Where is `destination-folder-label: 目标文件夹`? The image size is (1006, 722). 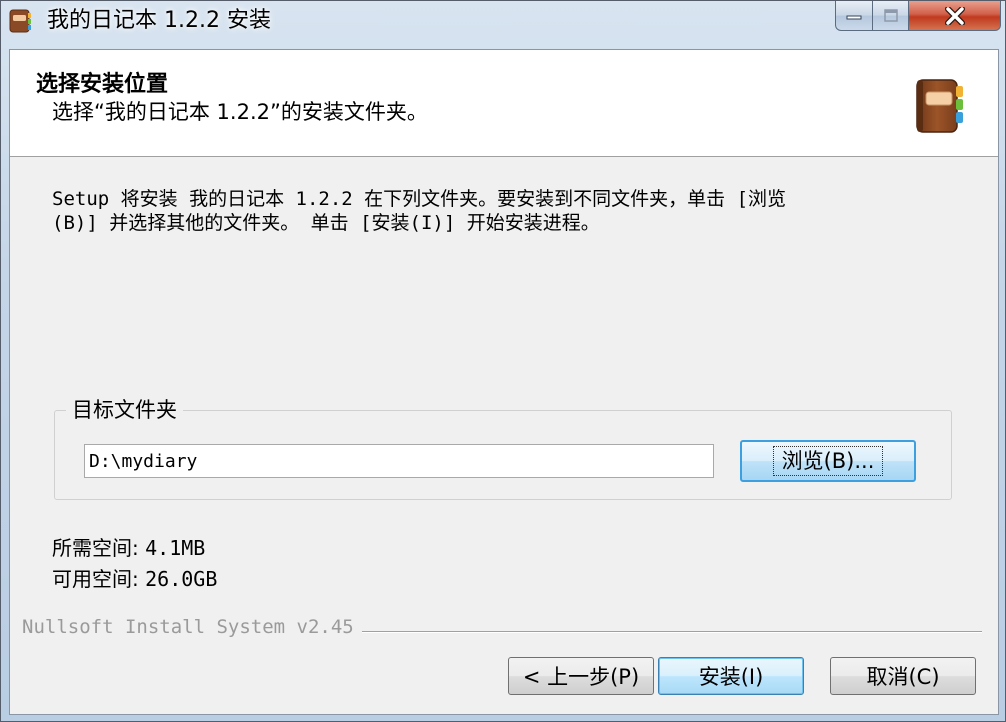
destination-folder-label: 目标文件夹 is located at coordinates (124, 410).